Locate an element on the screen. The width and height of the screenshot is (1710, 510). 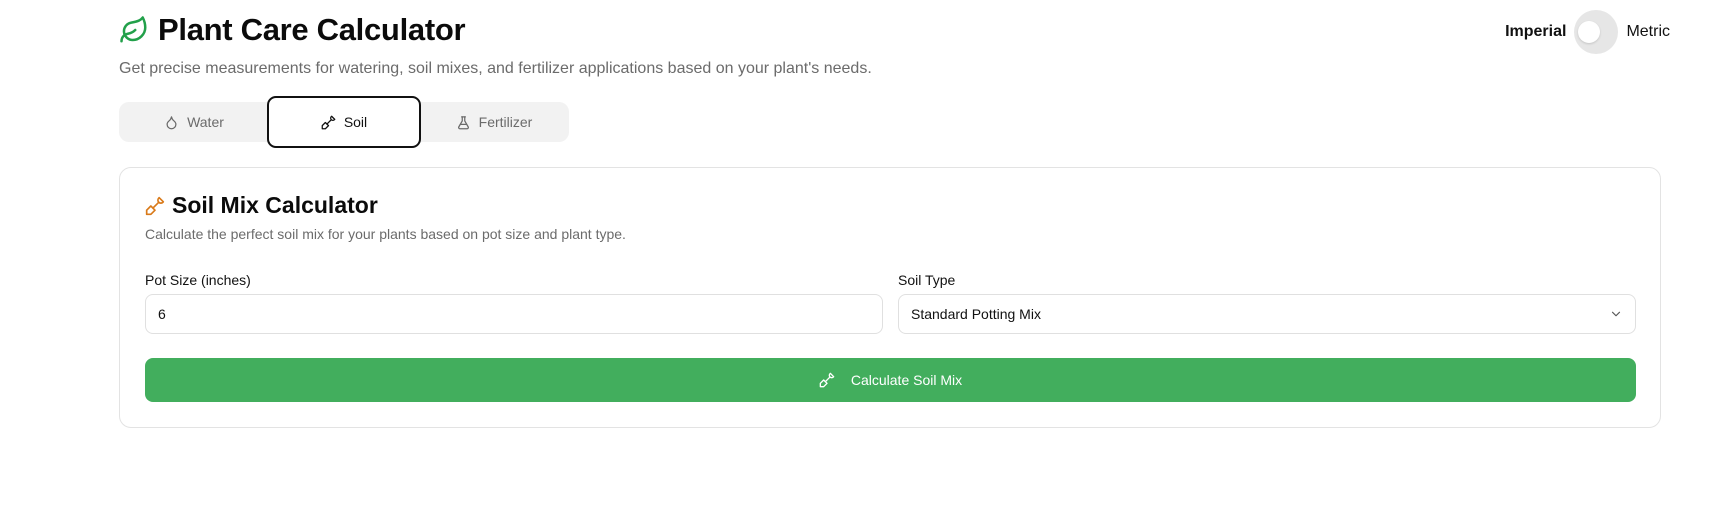
soil-type-value: Standard Potting Mix is located at coordinates (976, 314).